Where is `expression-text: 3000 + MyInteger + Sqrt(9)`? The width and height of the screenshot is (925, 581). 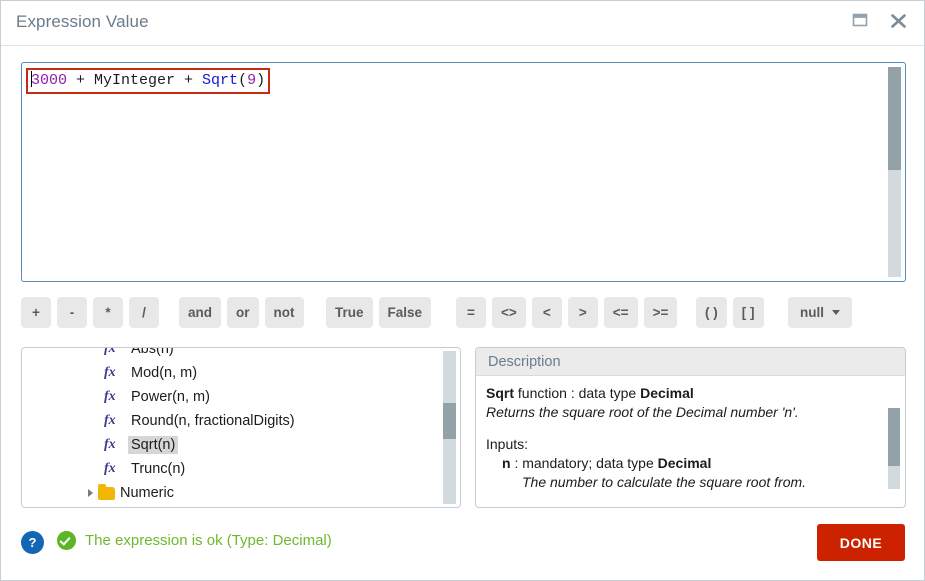
expression-text: 3000 + MyInteger + Sqrt(9) is located at coordinates (148, 81).